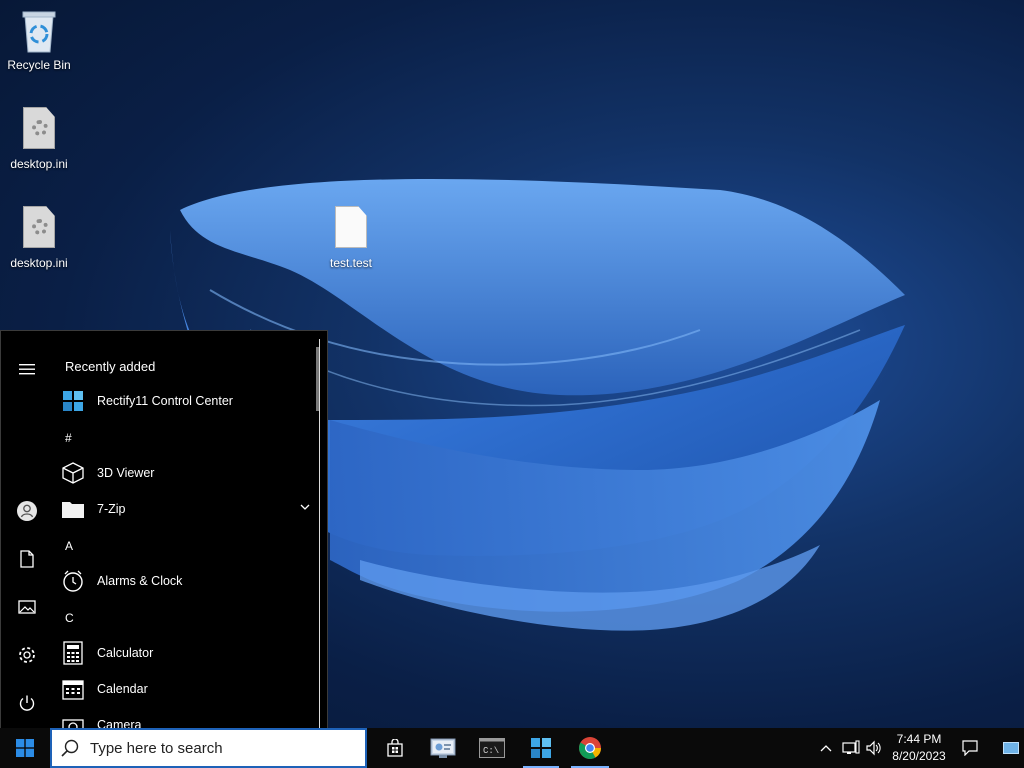  What do you see at coordinates (69, 546) in the screenshot?
I see `section-header-a: A` at bounding box center [69, 546].